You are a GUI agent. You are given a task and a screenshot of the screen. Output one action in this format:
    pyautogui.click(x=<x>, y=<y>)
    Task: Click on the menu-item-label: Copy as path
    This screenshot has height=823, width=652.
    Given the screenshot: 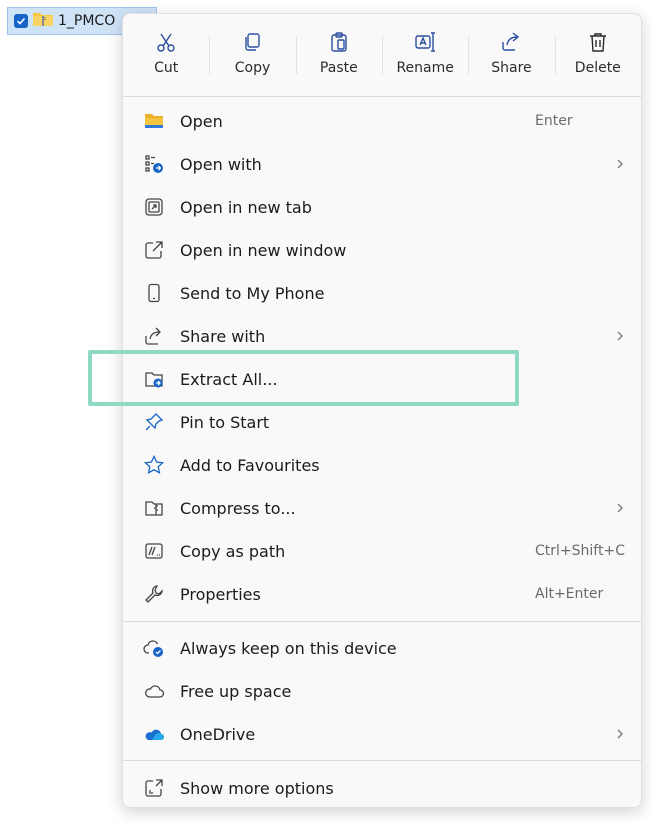 What is the action you would take?
    pyautogui.click(x=233, y=551)
    